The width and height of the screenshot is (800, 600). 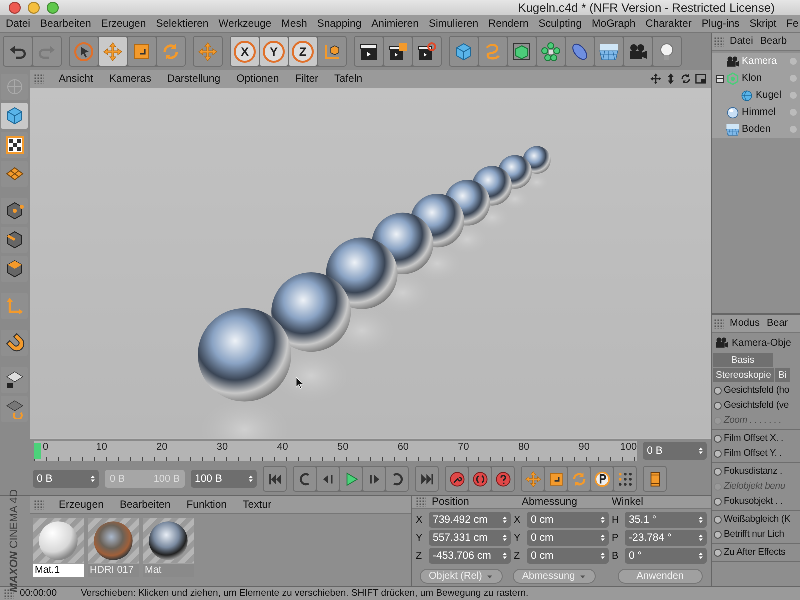 I want to click on menu-item: Skript, so click(x=763, y=24).